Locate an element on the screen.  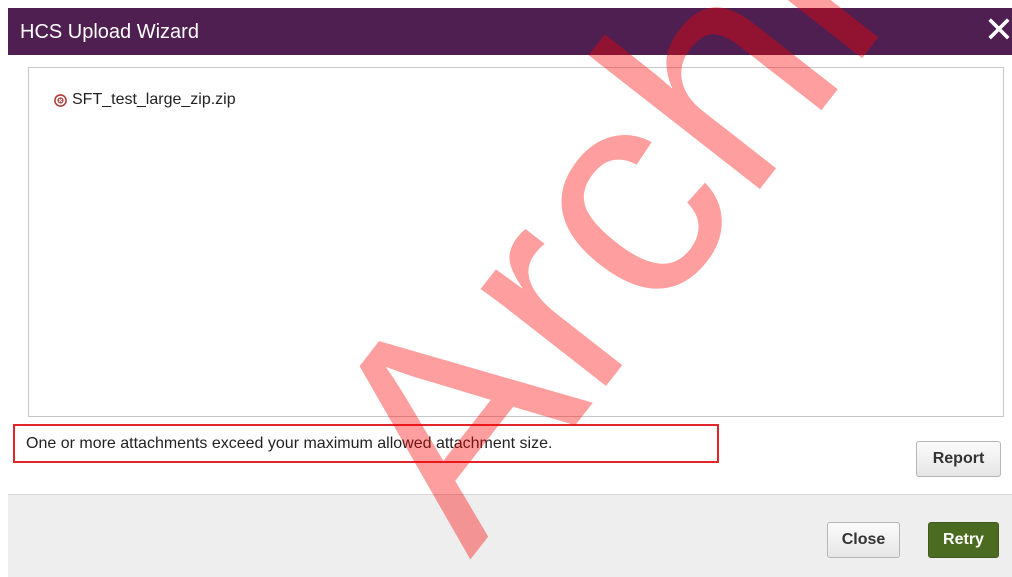
report-button: Report is located at coordinates (958, 459).